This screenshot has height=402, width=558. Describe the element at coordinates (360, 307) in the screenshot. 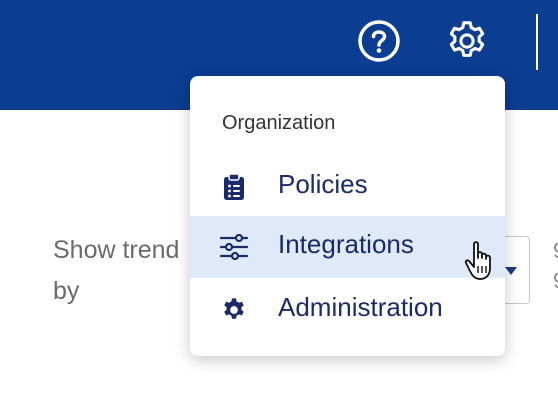

I see `menu-item-label: Administration` at that location.